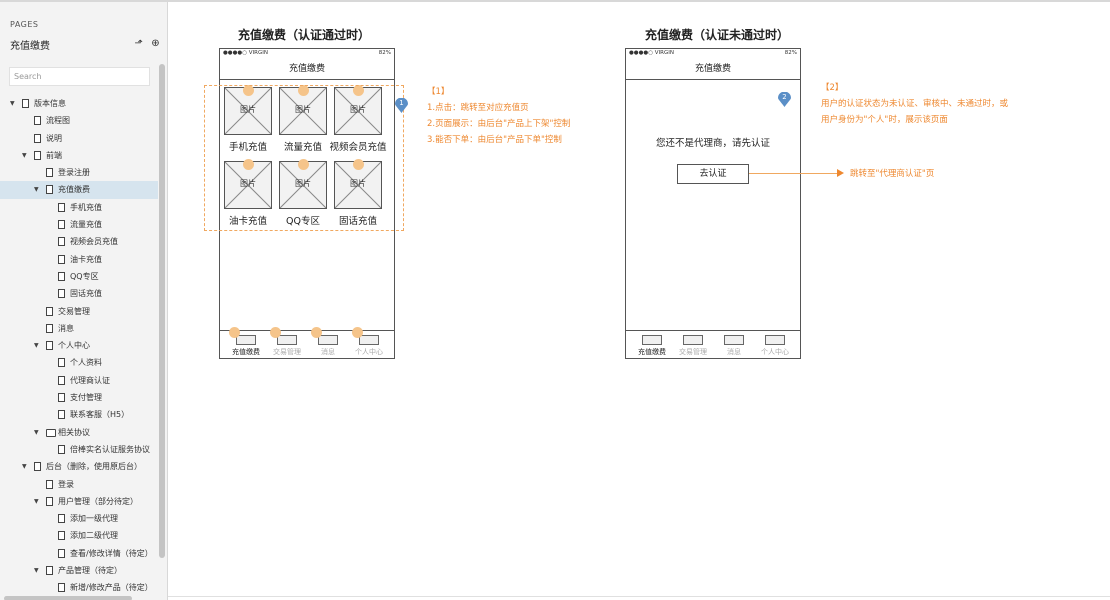  I want to click on tree-item: QQ专区, so click(79, 276).